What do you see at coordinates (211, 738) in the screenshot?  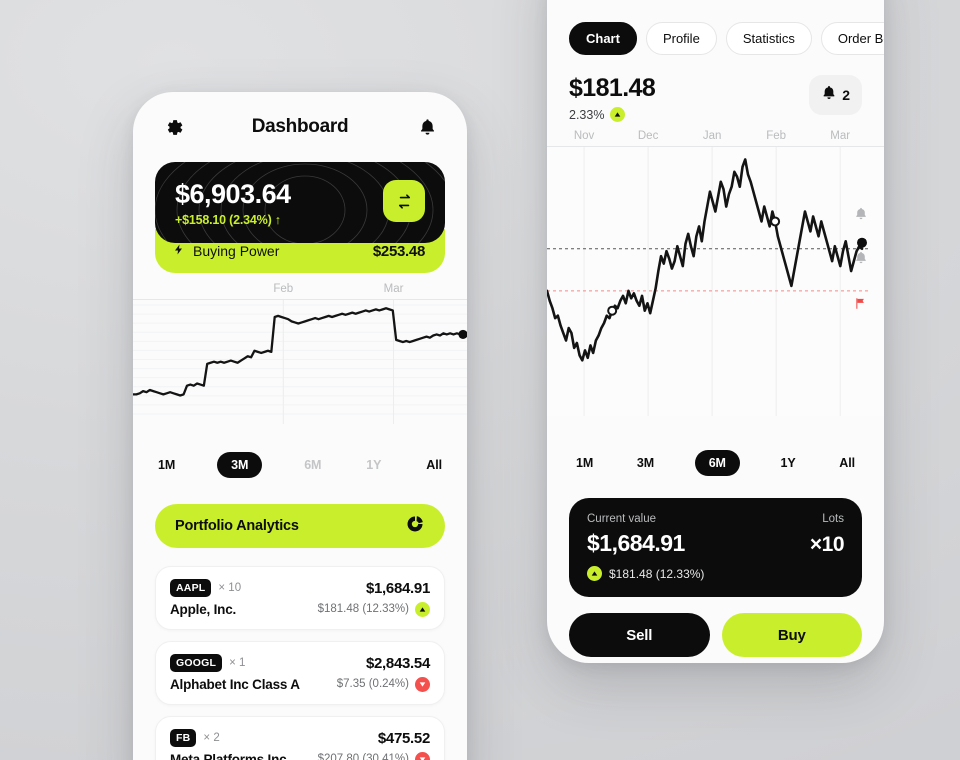 I see `quantity: × 2` at bounding box center [211, 738].